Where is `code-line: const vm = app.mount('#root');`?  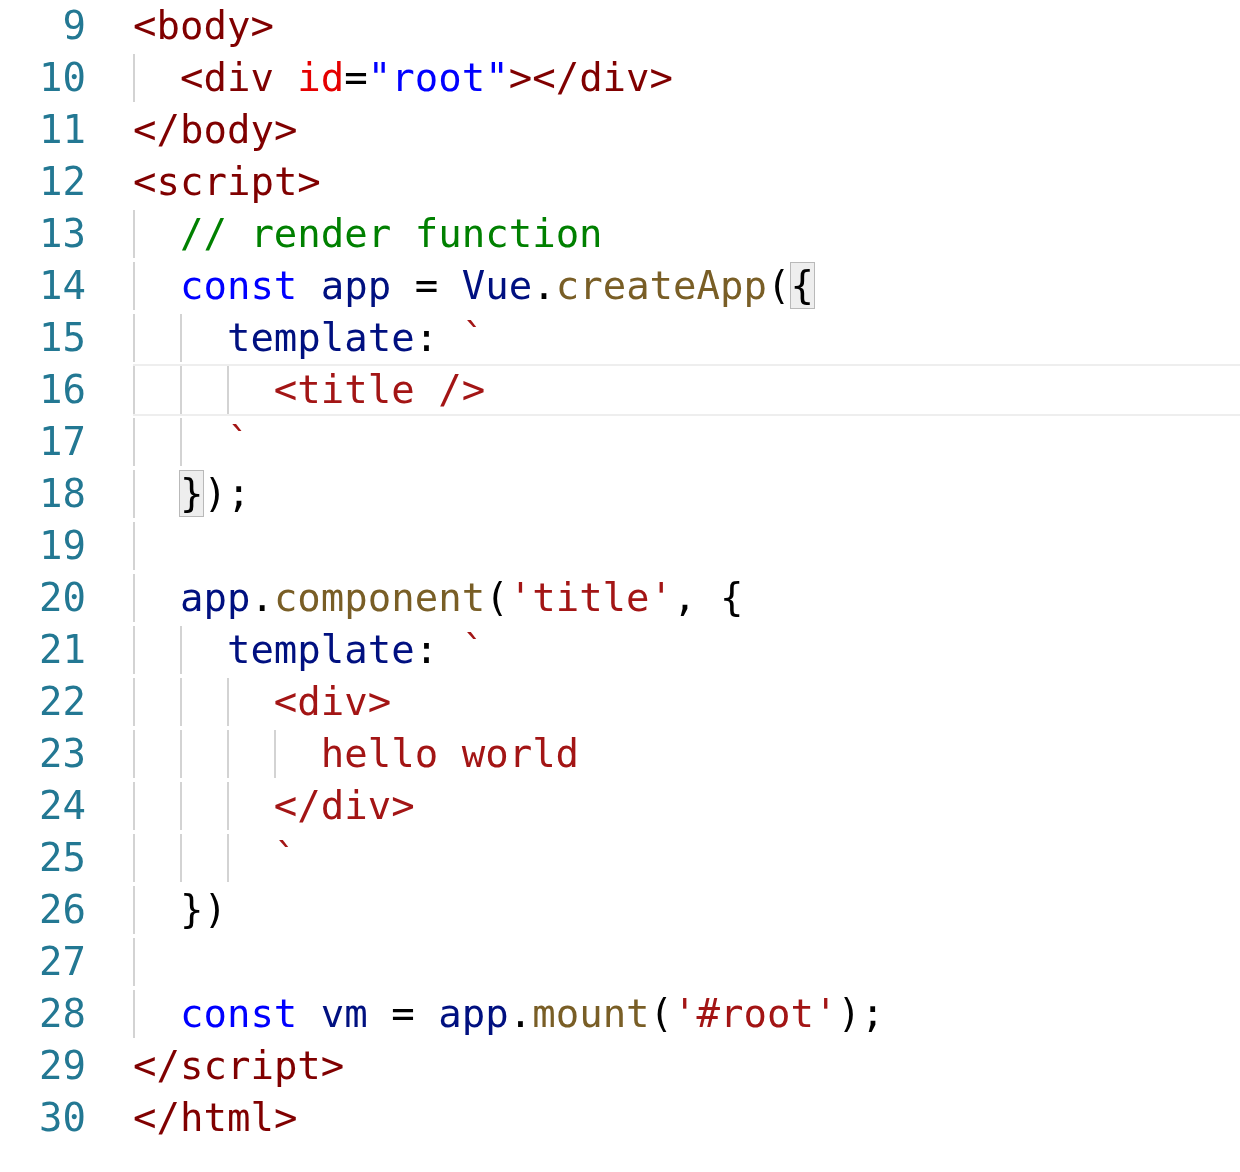
code-line: const vm = app.mount('#root'); is located at coordinates (532, 1014).